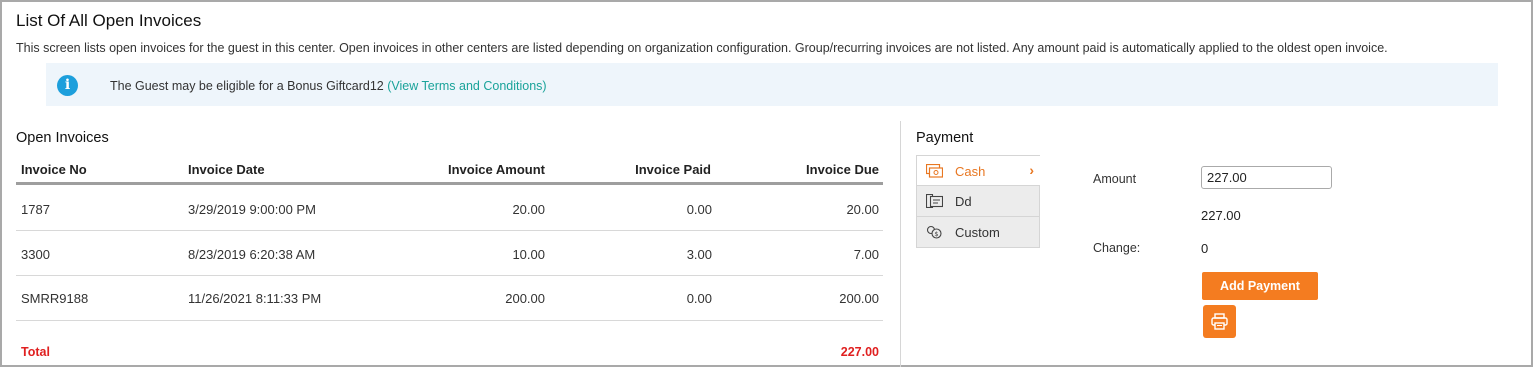  Describe the element at coordinates (945, 138) in the screenshot. I see `payment-title: Payment` at that location.